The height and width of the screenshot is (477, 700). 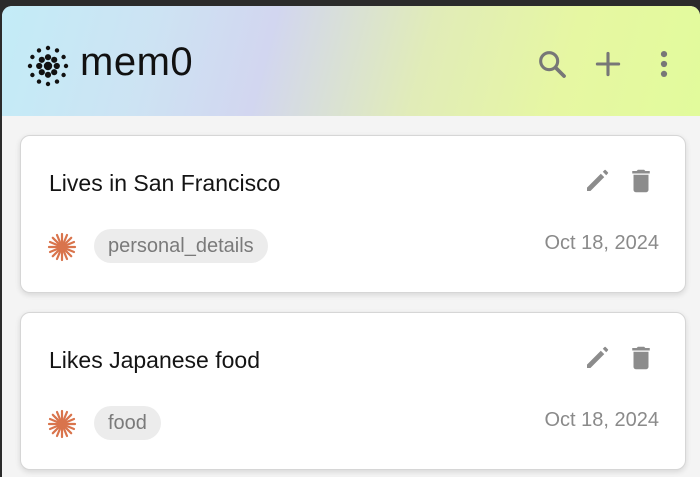 I want to click on add-memory-button, so click(x=608, y=64).